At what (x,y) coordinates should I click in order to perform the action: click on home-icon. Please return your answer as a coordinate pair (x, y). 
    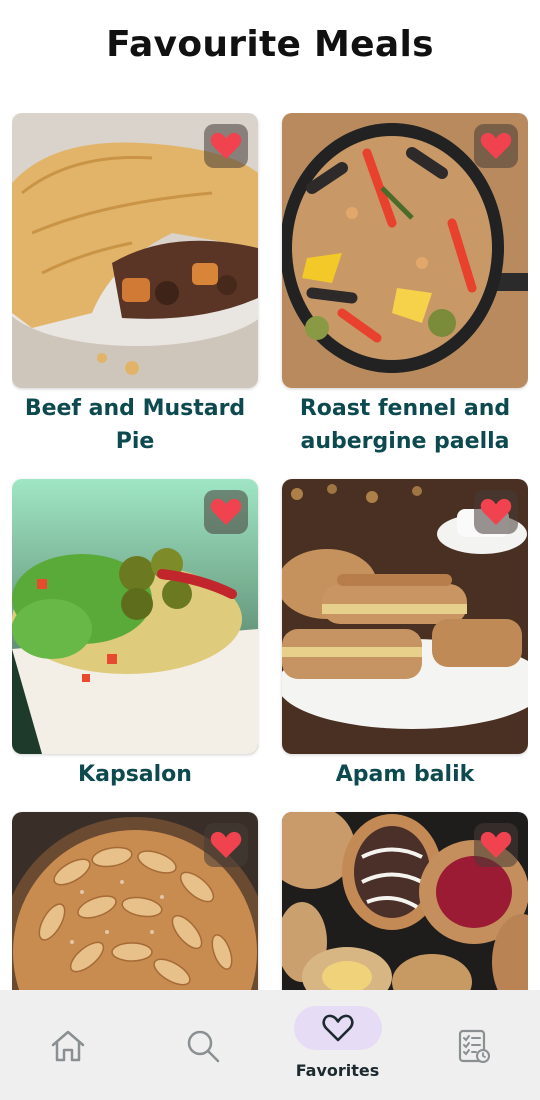
    Looking at the image, I should click on (67, 1046).